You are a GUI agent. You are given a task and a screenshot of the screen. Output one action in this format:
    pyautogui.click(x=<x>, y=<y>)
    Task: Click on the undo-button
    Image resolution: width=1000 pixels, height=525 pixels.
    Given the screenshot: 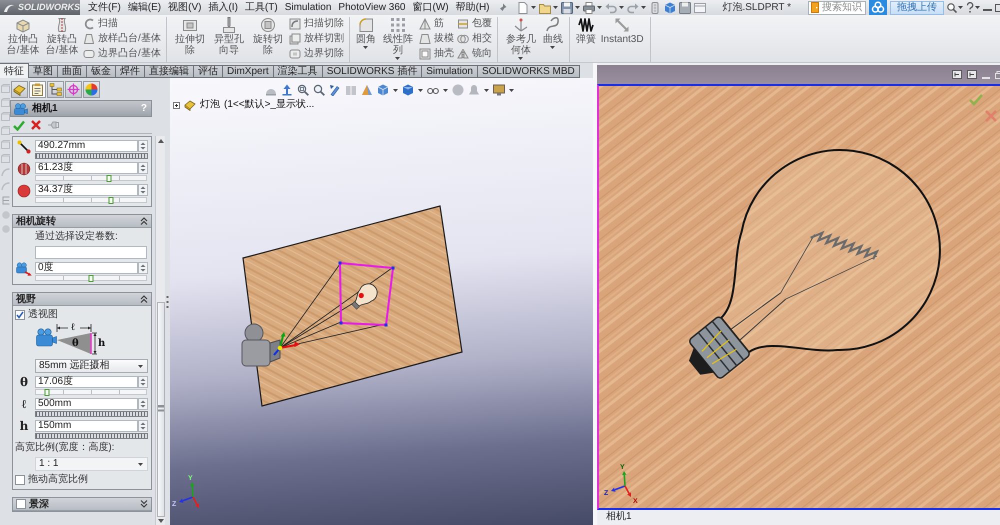 What is the action you would take?
    pyautogui.click(x=614, y=7)
    